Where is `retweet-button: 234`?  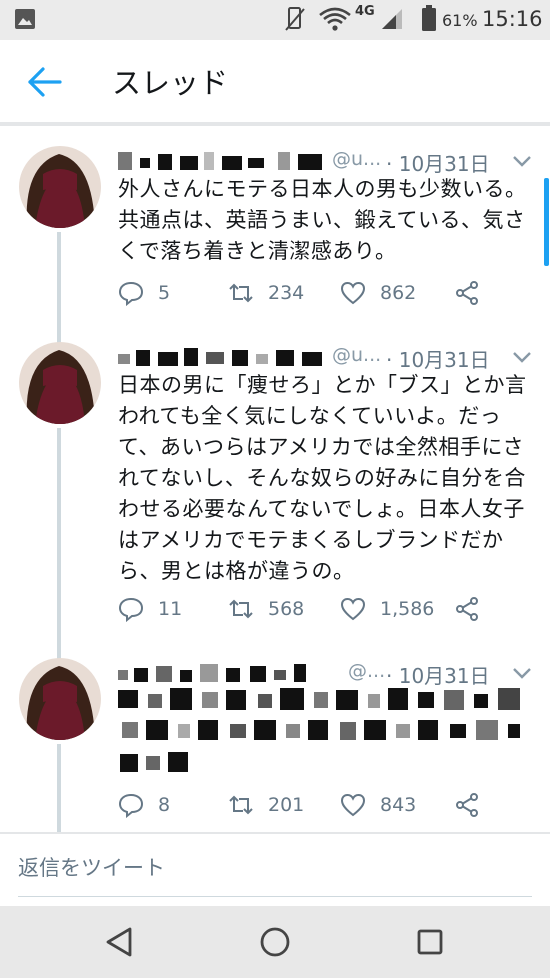
retweet-button: 234 is located at coordinates (266, 293).